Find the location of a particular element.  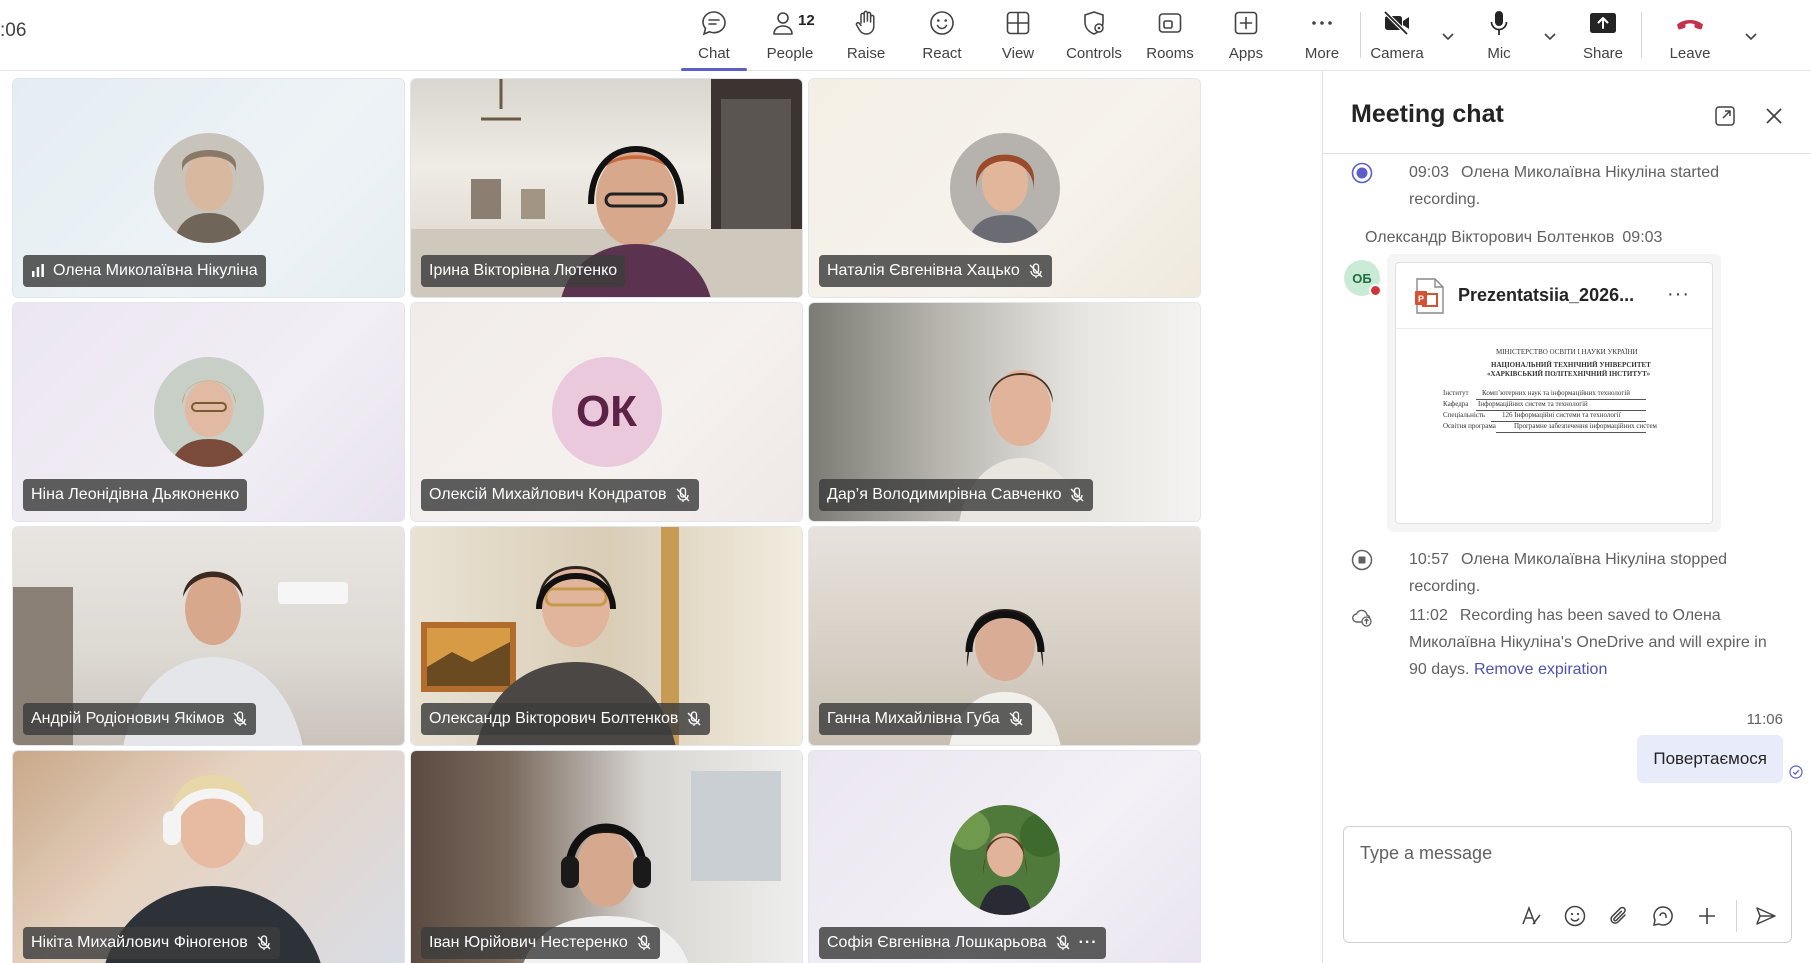

rooms-label: Rooms is located at coordinates (1170, 53).